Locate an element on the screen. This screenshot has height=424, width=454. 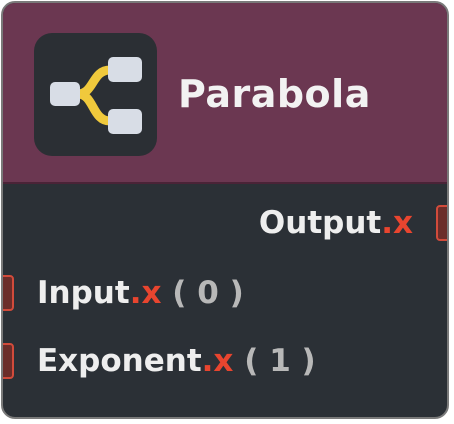
input-pin-name: Input is located at coordinates (83, 293).